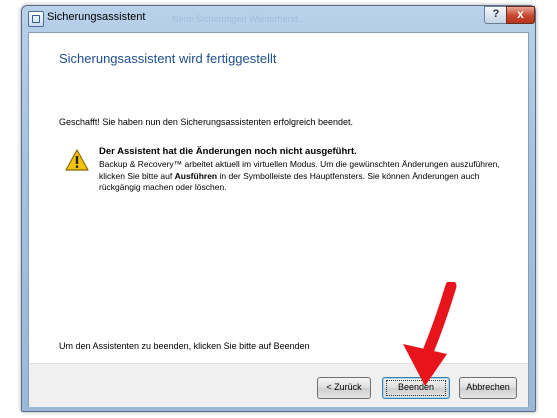  Describe the element at coordinates (96, 17) in the screenshot. I see `window-title: Sicherungsassistent` at that location.